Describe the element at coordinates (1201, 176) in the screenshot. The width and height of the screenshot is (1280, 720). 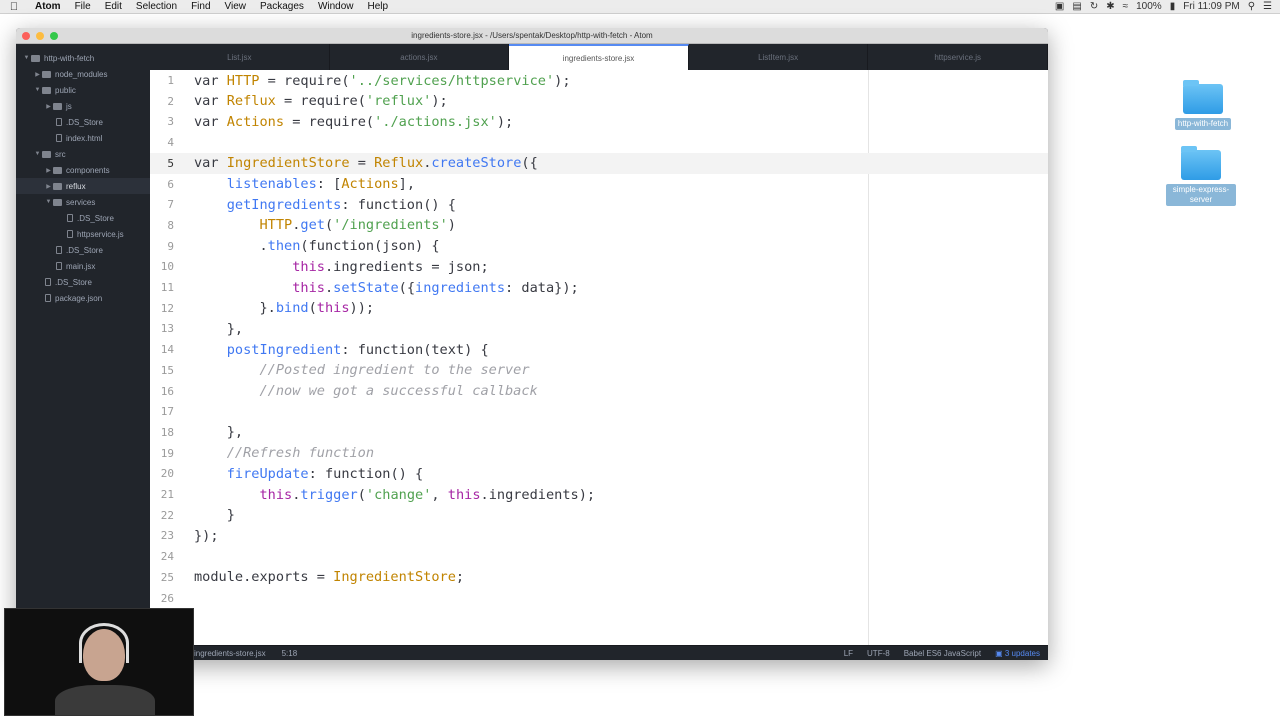
I see `desktop-folder-simple-express-server: simple-express-server` at that location.